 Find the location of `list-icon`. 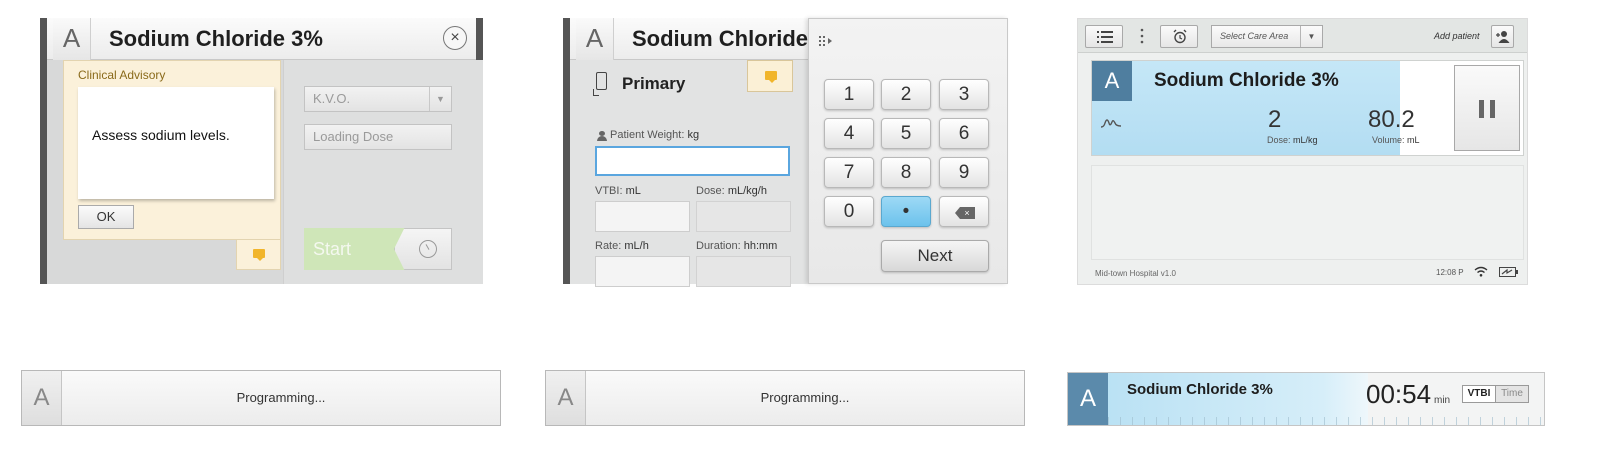

list-icon is located at coordinates (1105, 37).